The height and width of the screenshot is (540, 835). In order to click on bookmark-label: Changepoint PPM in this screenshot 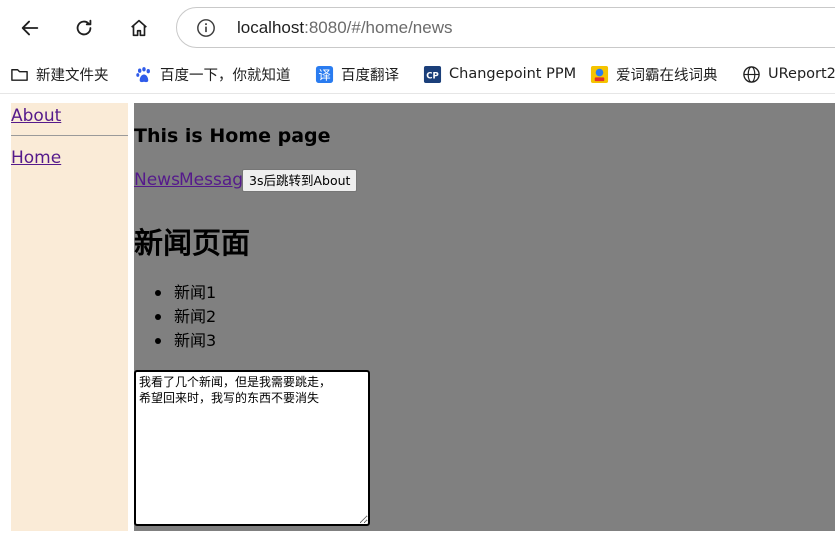, I will do `click(513, 74)`.